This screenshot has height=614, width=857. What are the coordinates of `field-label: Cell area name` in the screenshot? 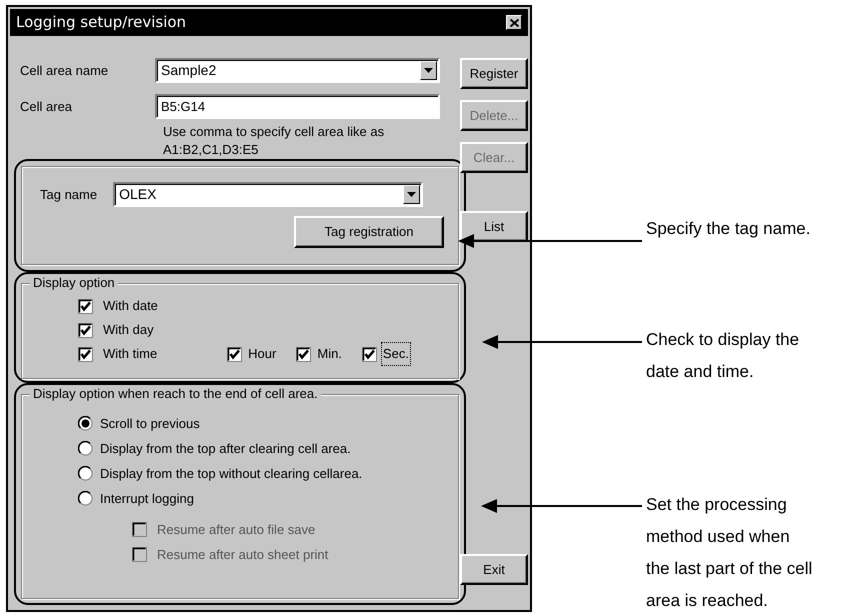 It's located at (64, 71).